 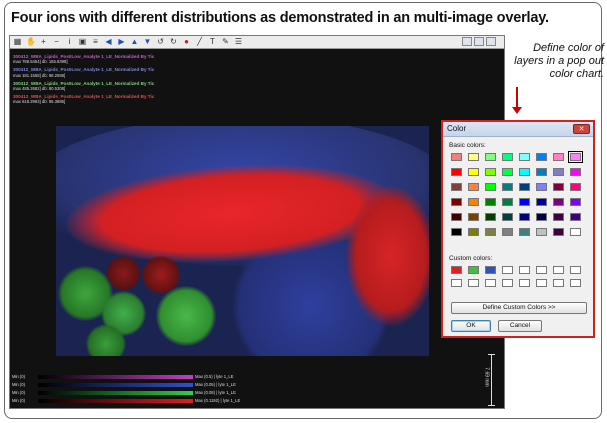 What do you see at coordinates (43, 41) in the screenshot?
I see `zoom-in-icon: +` at bounding box center [43, 41].